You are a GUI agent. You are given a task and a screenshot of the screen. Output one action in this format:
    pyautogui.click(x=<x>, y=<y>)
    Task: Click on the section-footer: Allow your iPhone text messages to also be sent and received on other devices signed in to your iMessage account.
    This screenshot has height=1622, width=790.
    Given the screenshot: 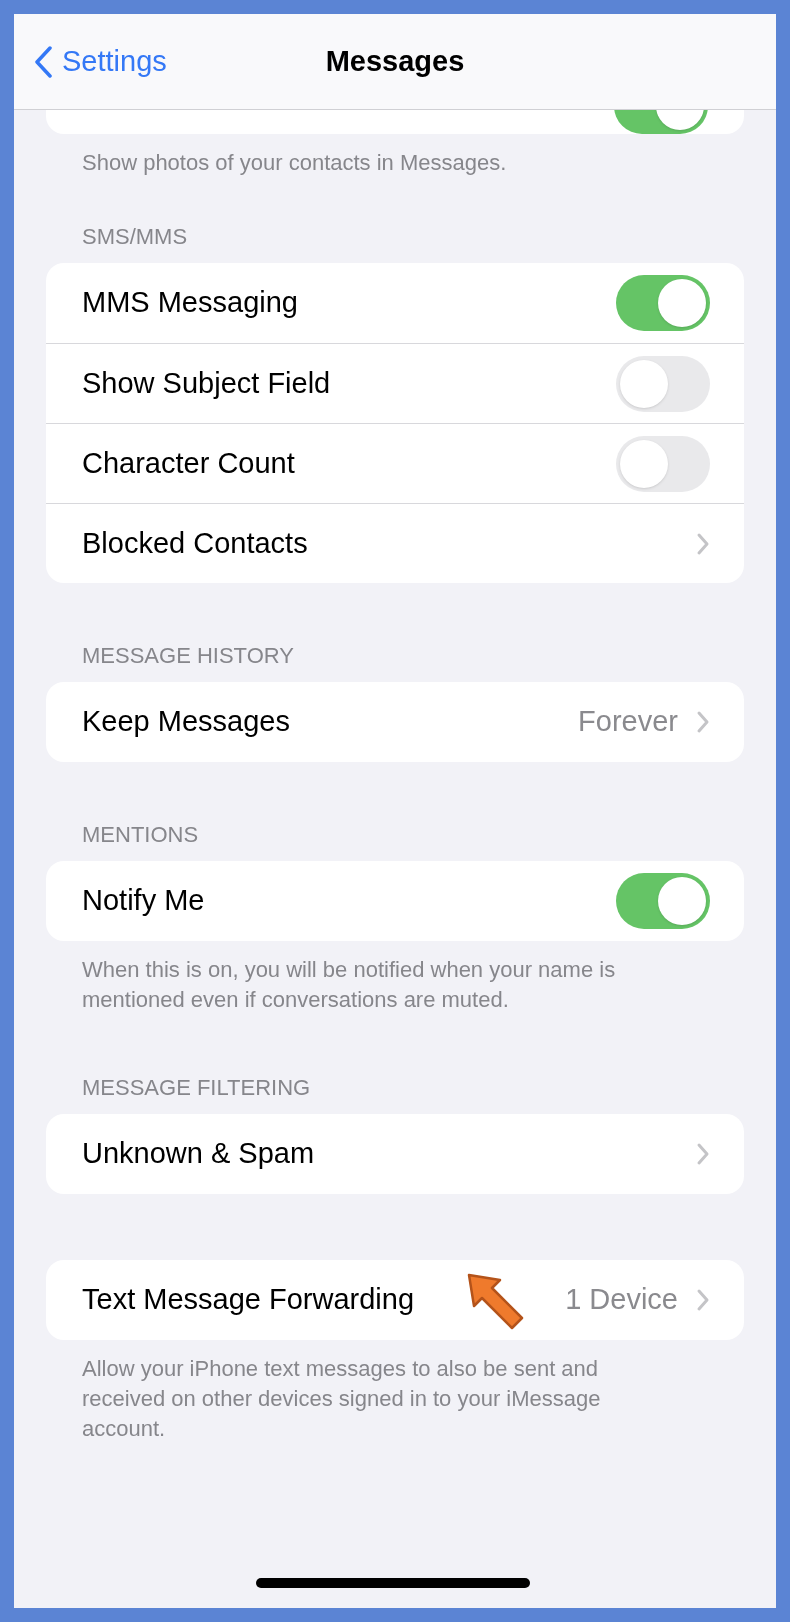 What is the action you would take?
    pyautogui.click(x=395, y=1392)
    